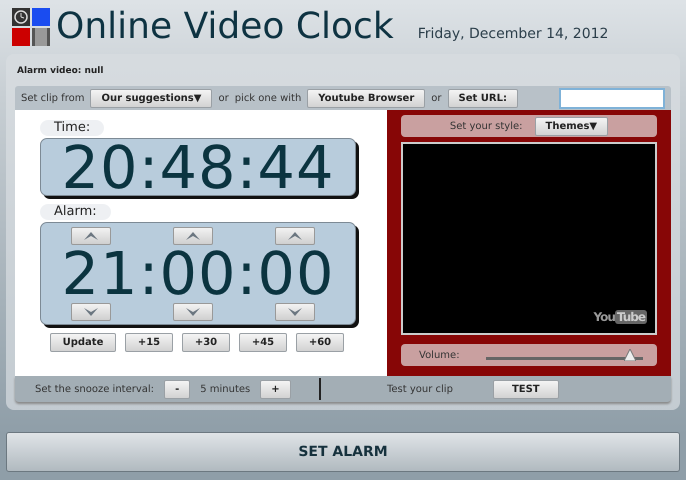  I want to click on alarm-video-label: Alarm video: null, so click(60, 71).